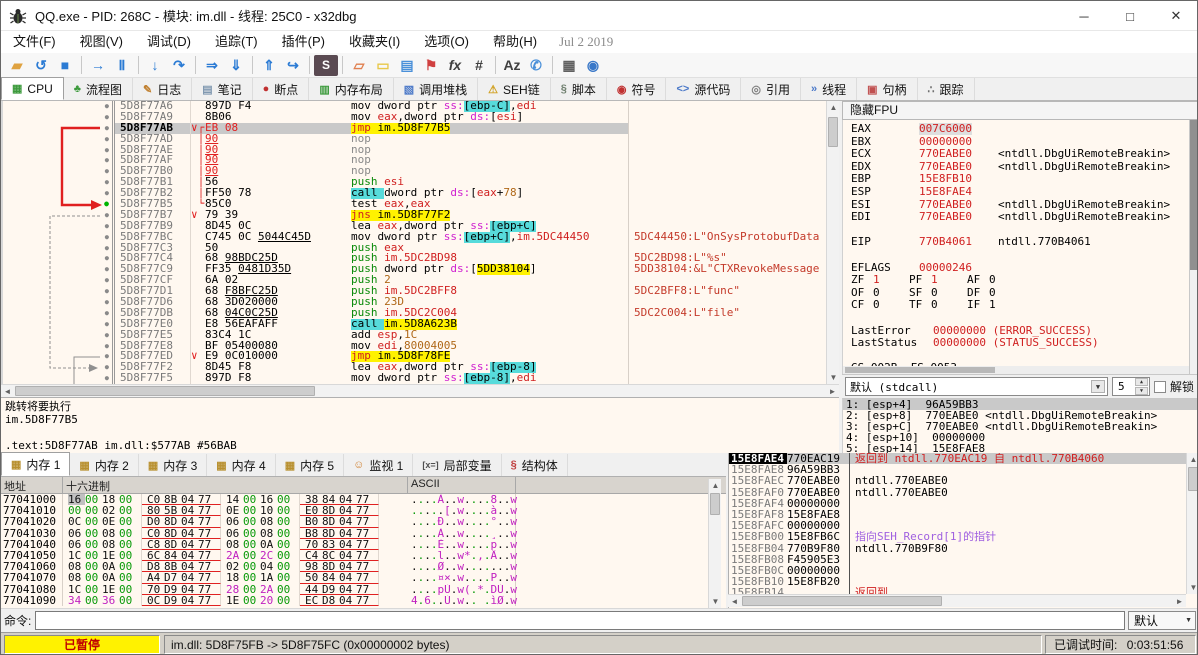  Describe the element at coordinates (1024, 280) in the screenshot. I see `register-line: ZF 1 PF 1 AF 0` at that location.